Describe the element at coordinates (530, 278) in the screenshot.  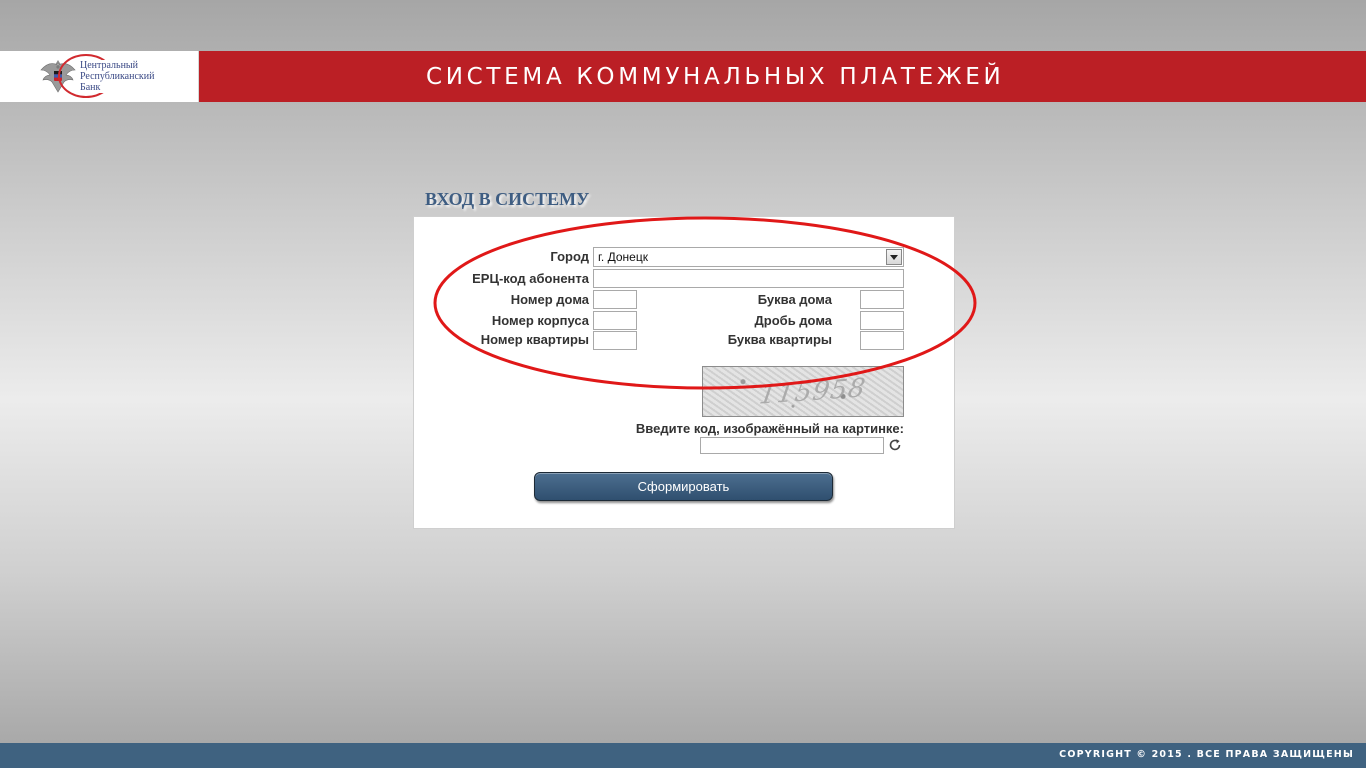
I see `erc-code-label: ЕРЦ-код абонента` at that location.